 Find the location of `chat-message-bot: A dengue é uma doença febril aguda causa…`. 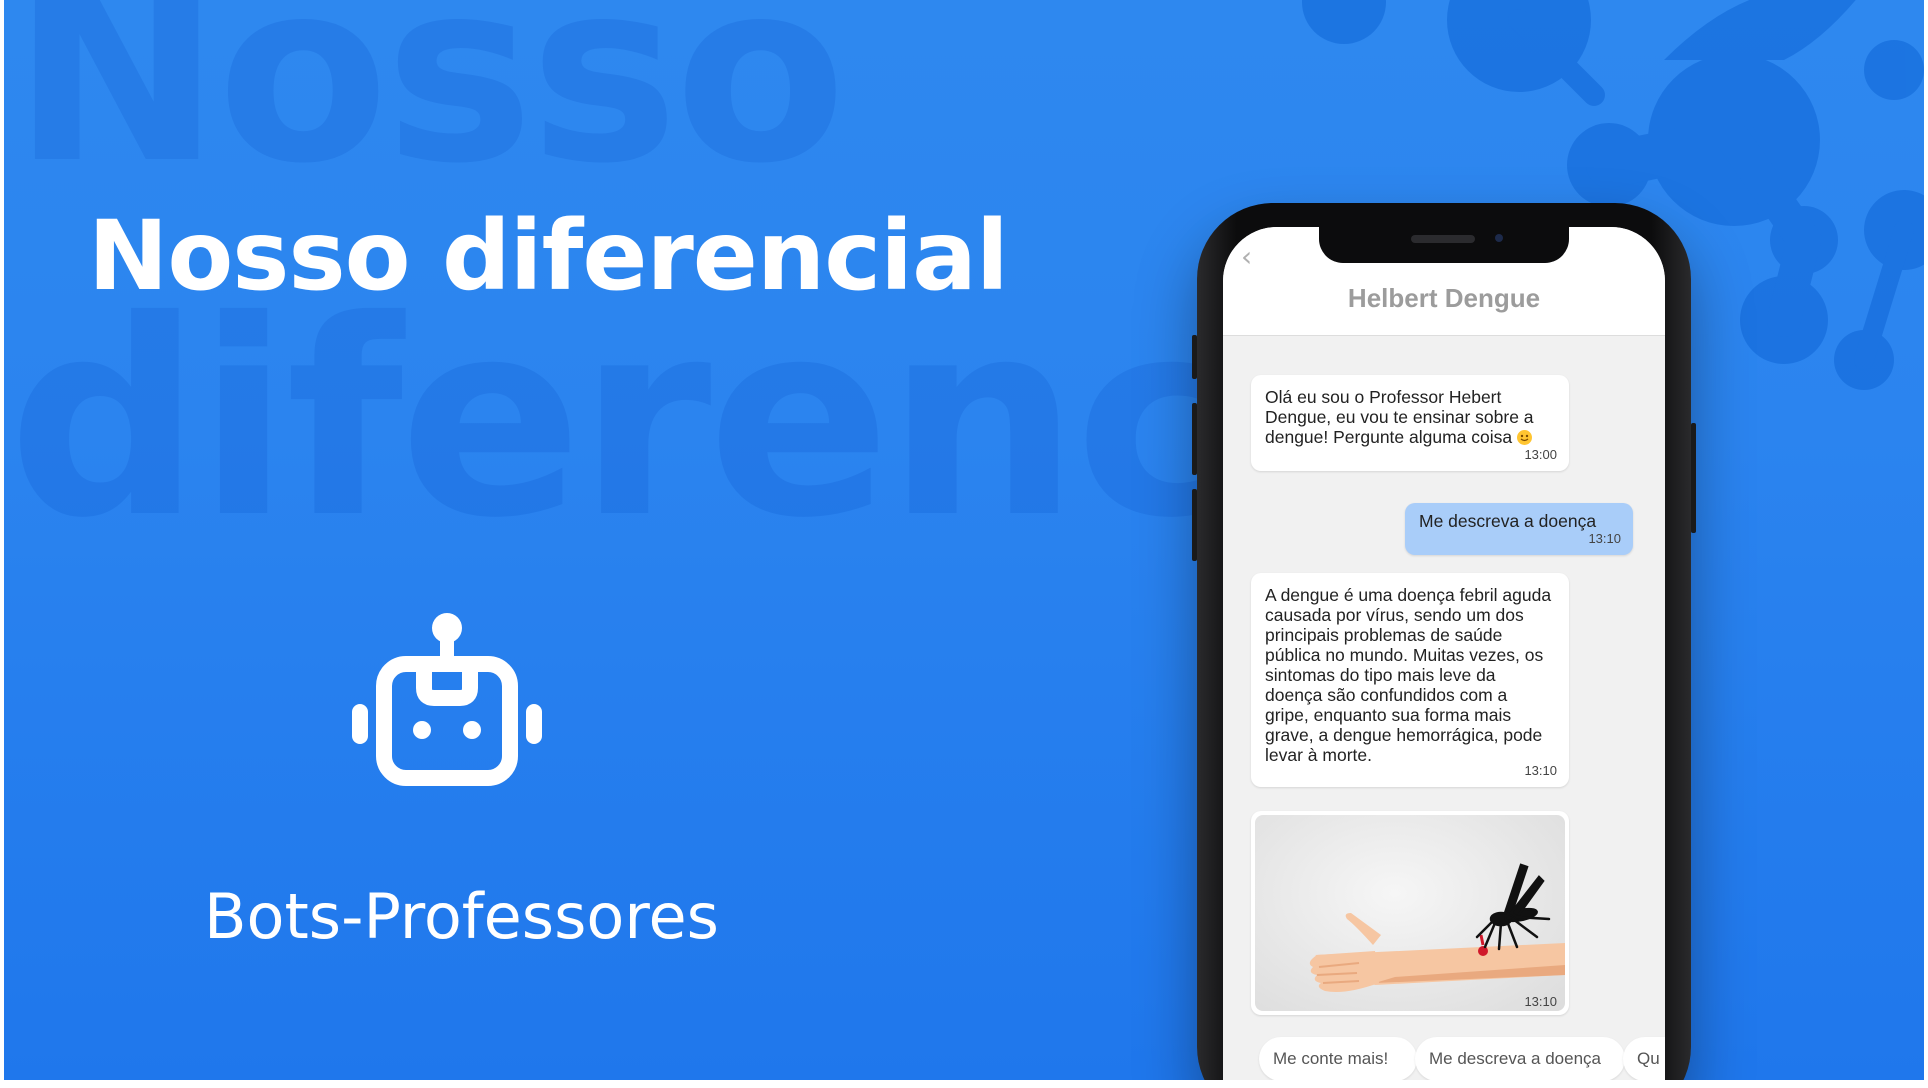

chat-message-bot: A dengue é uma doença febril aguda causa… is located at coordinates (1410, 680).